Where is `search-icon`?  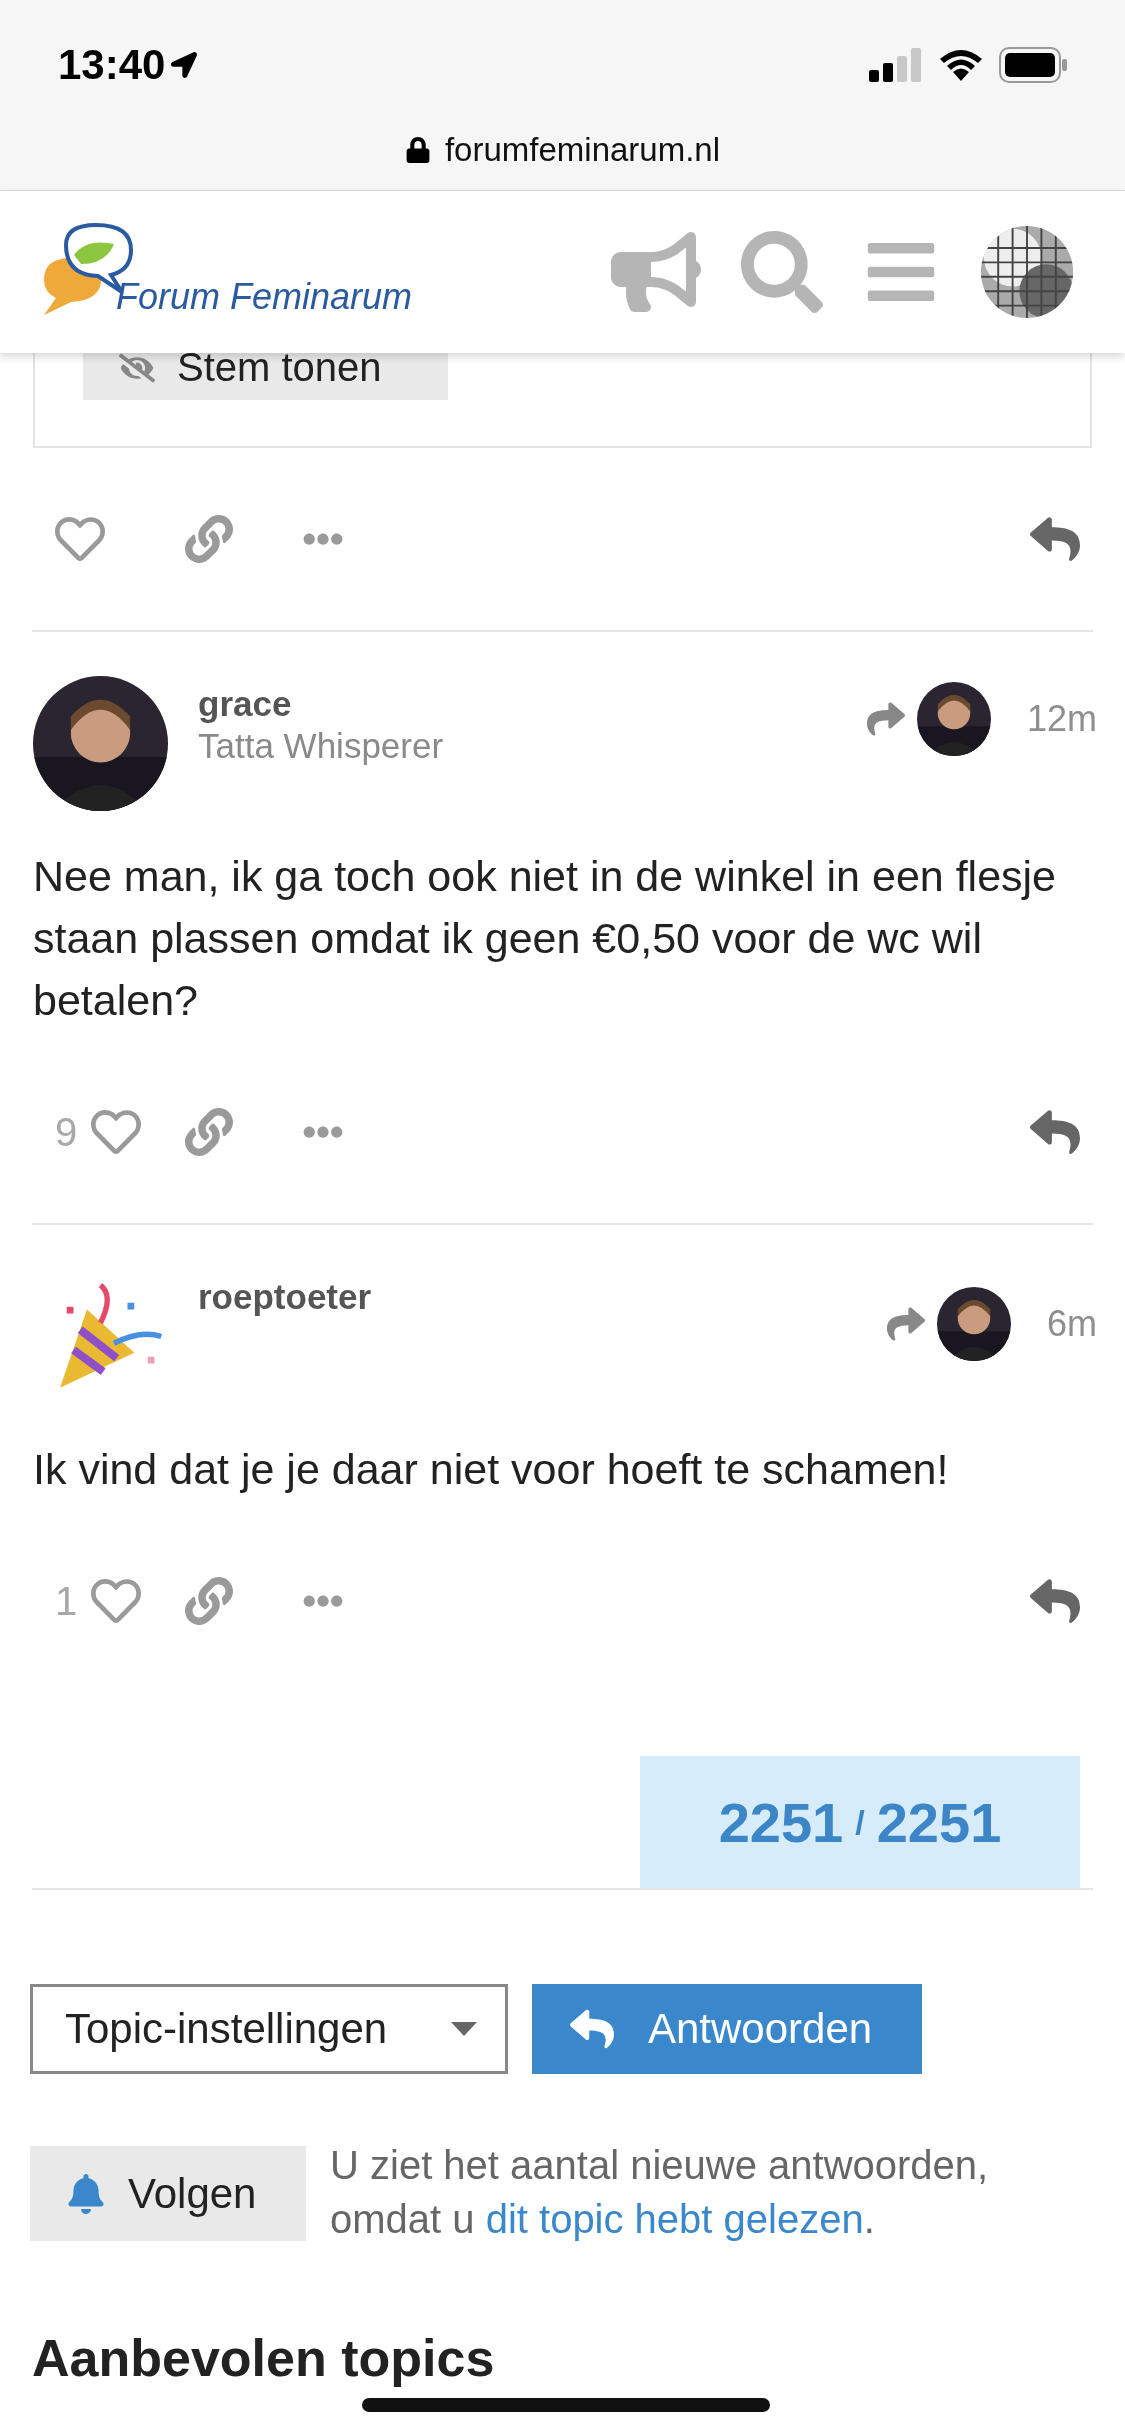
search-icon is located at coordinates (782, 272).